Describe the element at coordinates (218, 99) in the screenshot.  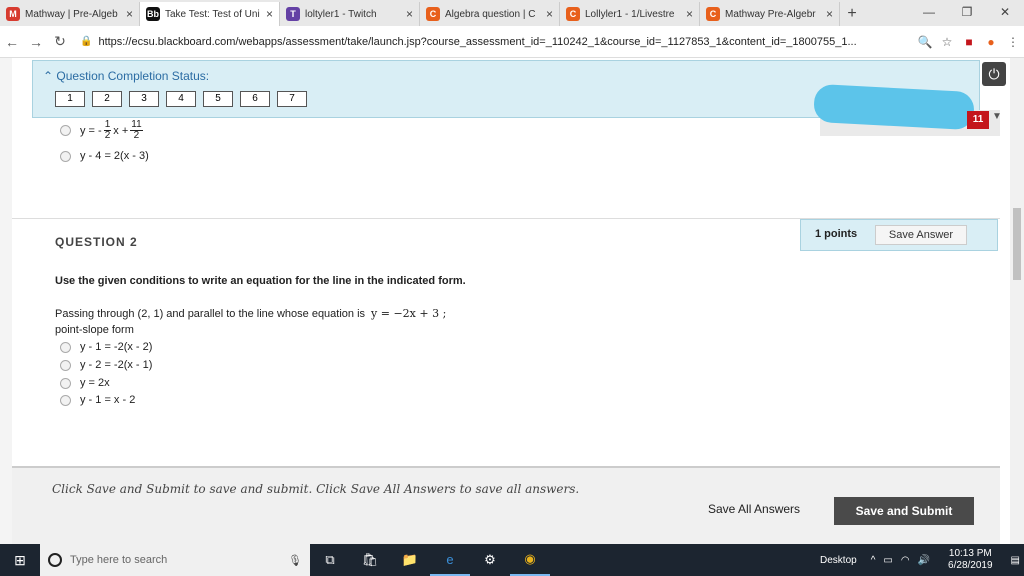
I see `question-number: 5` at that location.